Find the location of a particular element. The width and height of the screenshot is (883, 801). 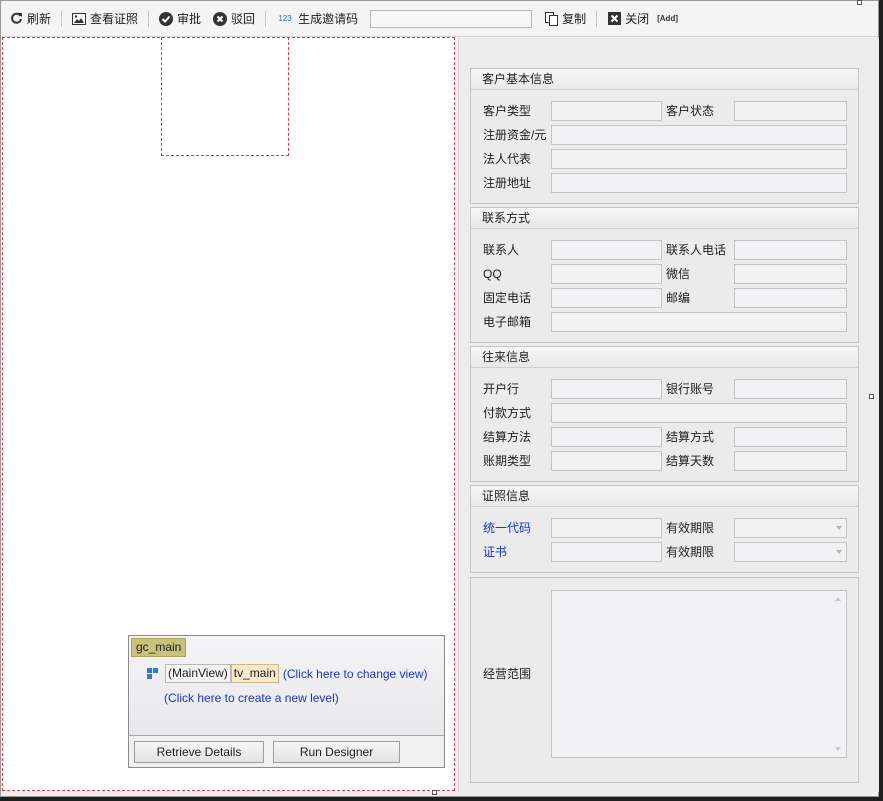

postcode-label: 邮编 is located at coordinates (678, 298).